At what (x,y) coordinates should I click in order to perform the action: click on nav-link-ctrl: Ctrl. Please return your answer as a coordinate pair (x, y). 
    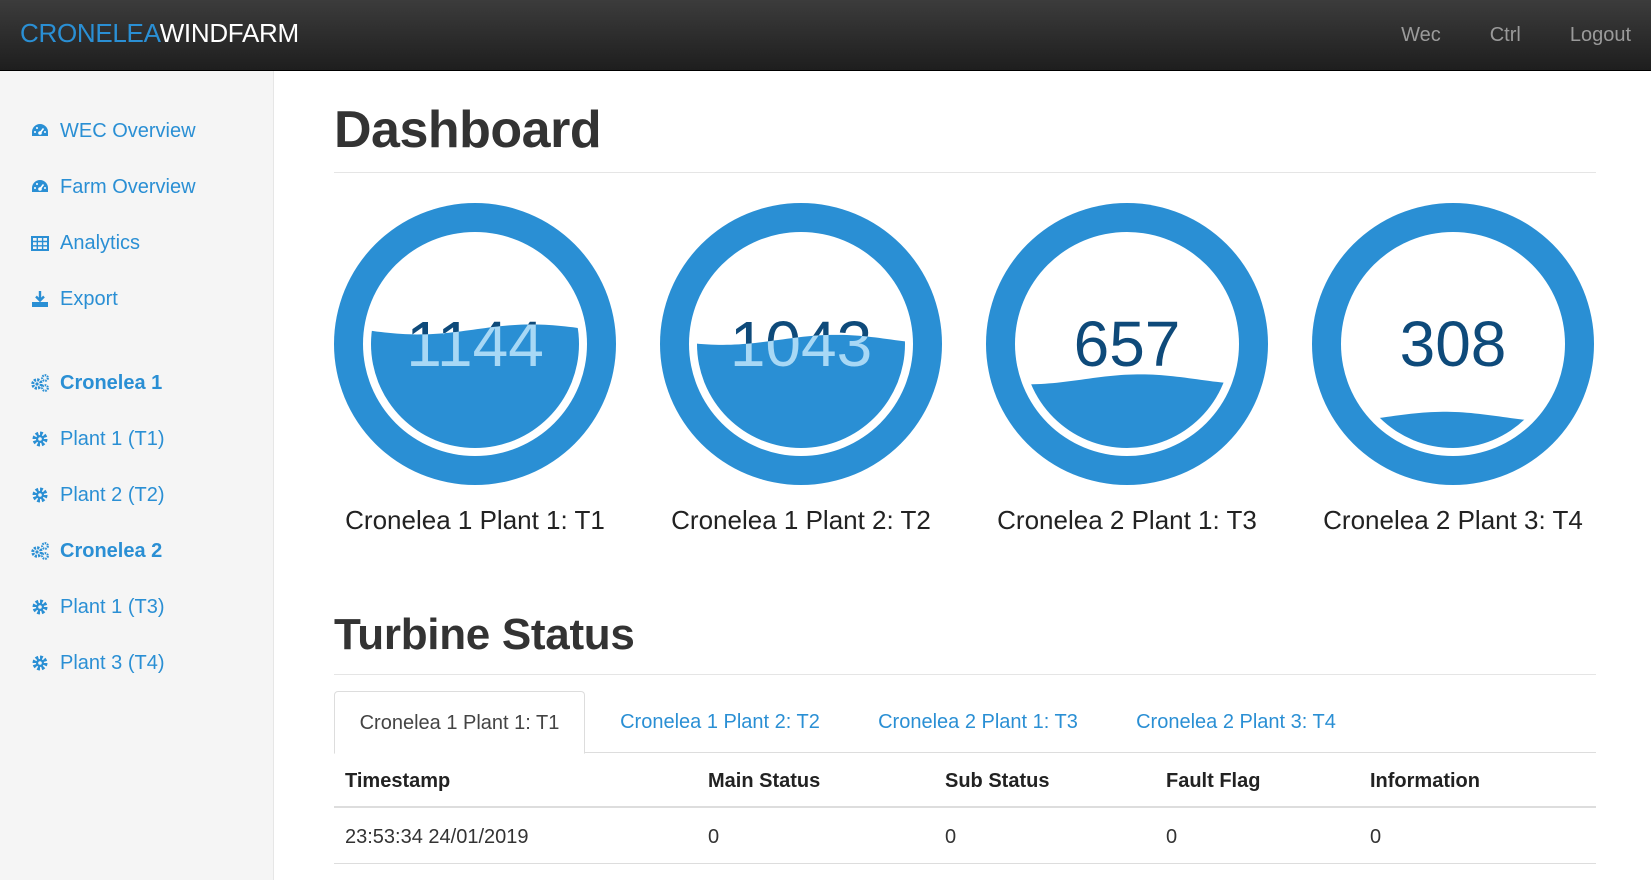
    Looking at the image, I should click on (1505, 35).